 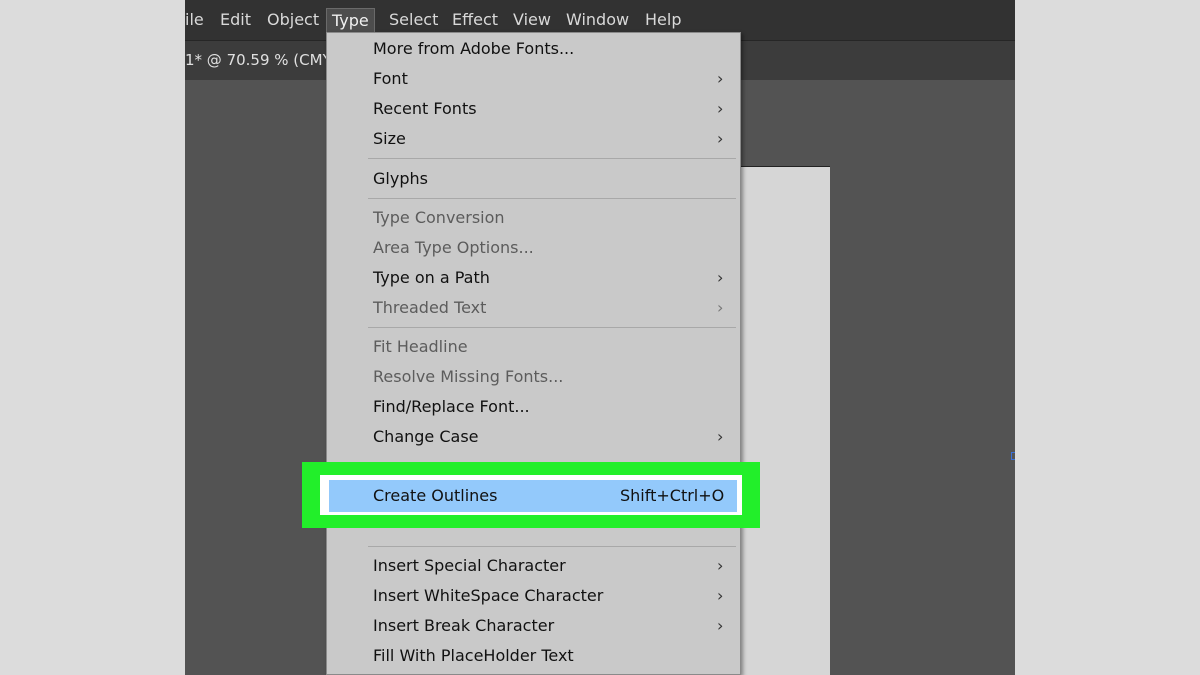 I want to click on menu-window: Window, so click(x=597, y=20).